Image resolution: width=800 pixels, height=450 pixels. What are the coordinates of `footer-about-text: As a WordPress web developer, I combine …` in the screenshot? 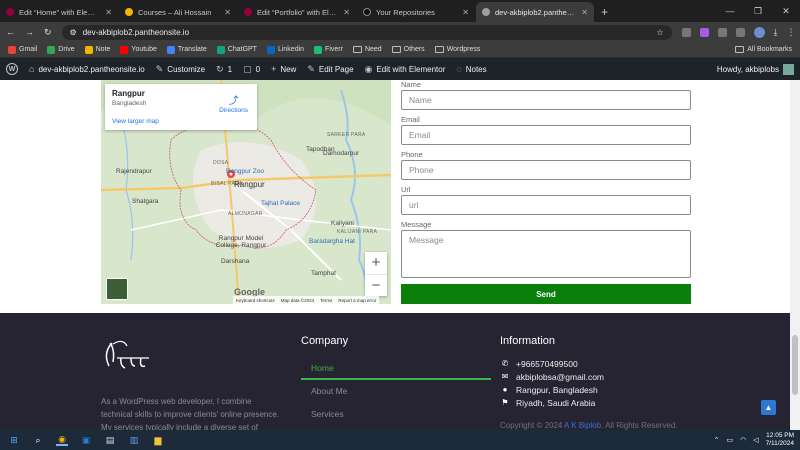 It's located at (190, 413).